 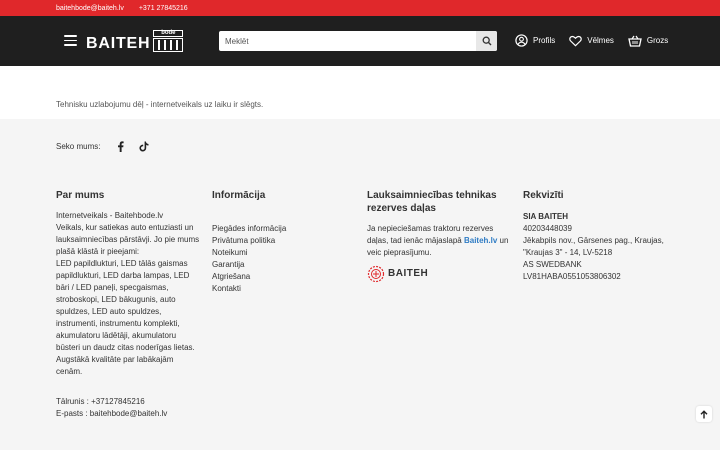 What do you see at coordinates (576, 40) in the screenshot?
I see `heart-icon` at bounding box center [576, 40].